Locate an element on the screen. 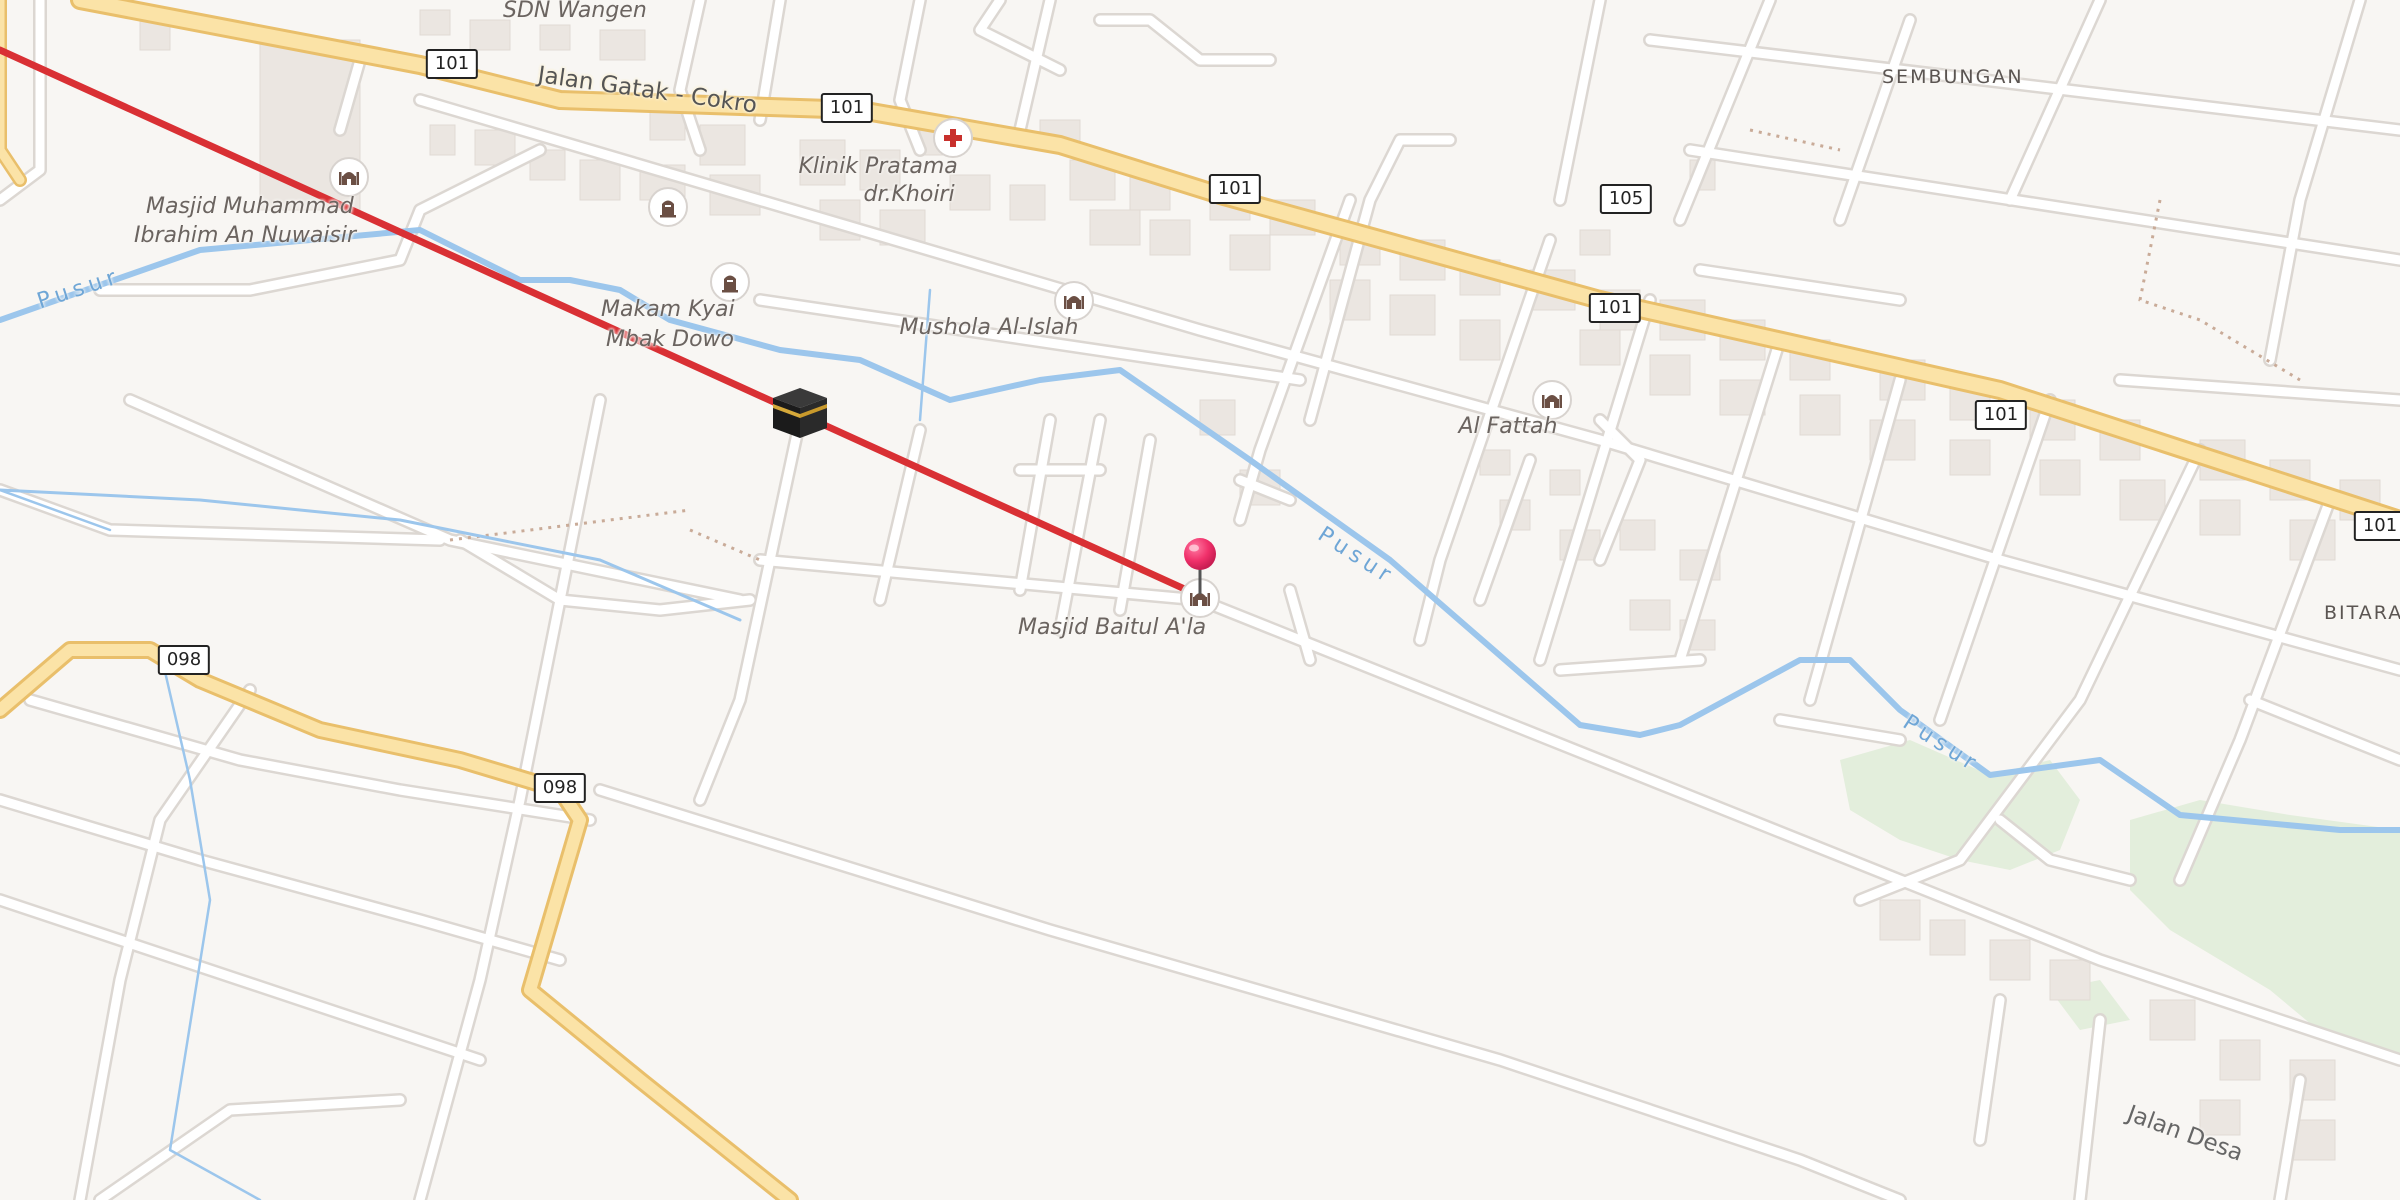 This screenshot has width=2400, height=1200. park-areas is located at coordinates (2120, 900).